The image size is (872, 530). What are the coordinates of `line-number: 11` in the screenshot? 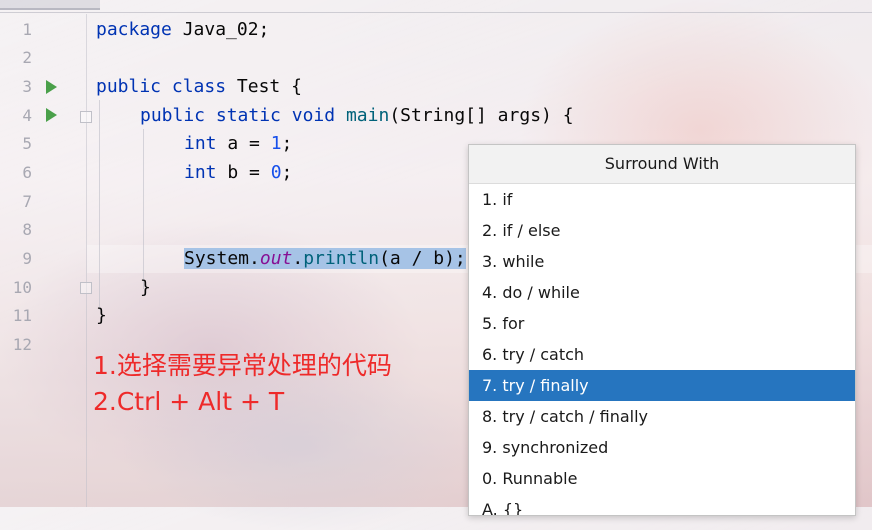 It's located at (22, 315).